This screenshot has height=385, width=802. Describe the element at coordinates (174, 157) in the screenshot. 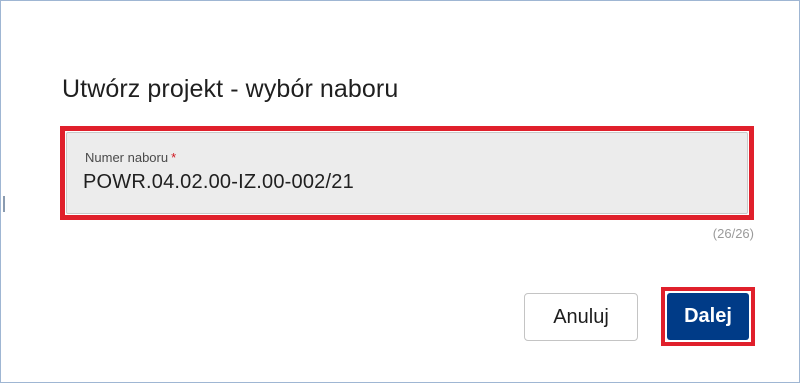

I see `required-asterisk: *` at that location.